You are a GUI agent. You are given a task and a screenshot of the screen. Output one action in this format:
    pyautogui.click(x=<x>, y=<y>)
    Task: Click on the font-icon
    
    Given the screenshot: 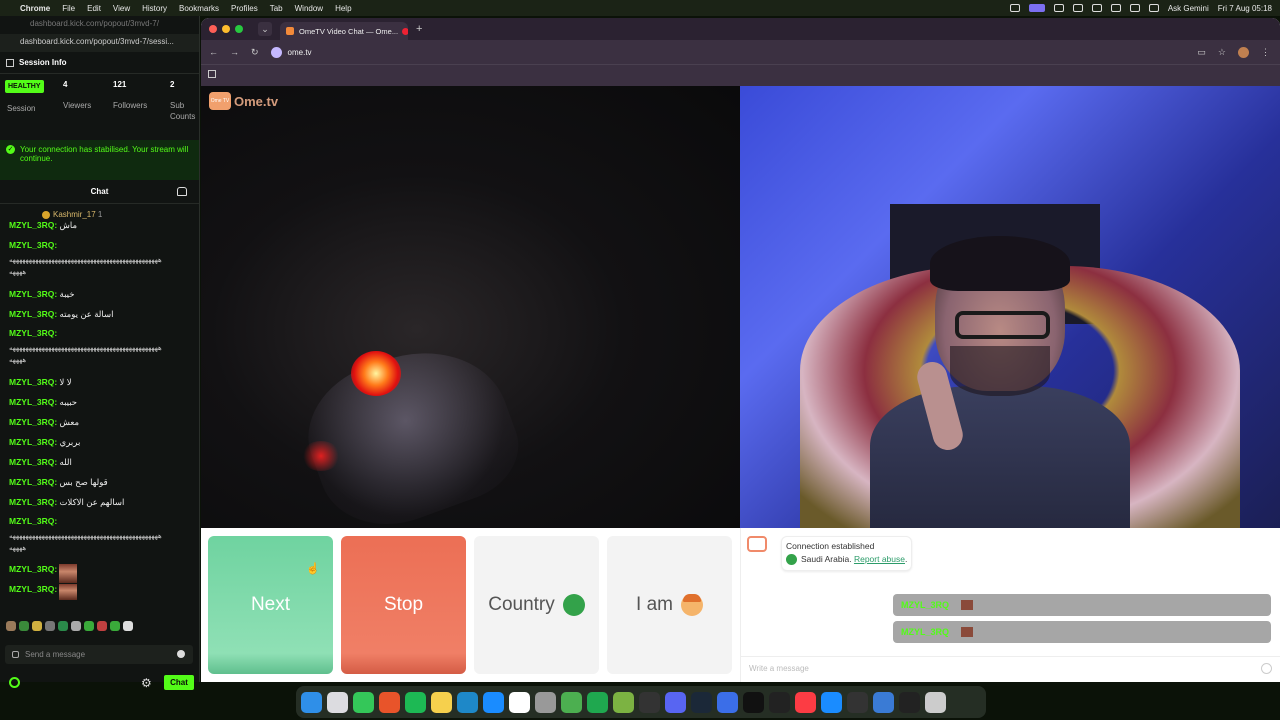 What is the action you would take?
    pyautogui.click(x=1096, y=8)
    